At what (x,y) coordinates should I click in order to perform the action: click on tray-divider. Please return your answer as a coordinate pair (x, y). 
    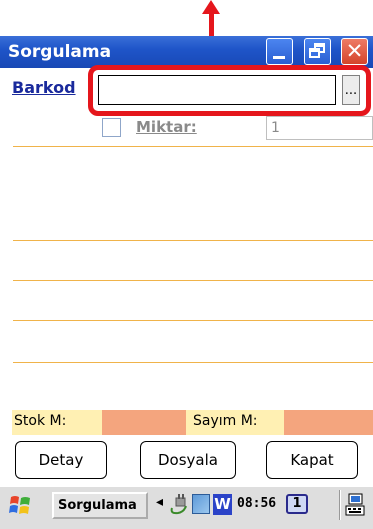
    Looking at the image, I should click on (340, 505).